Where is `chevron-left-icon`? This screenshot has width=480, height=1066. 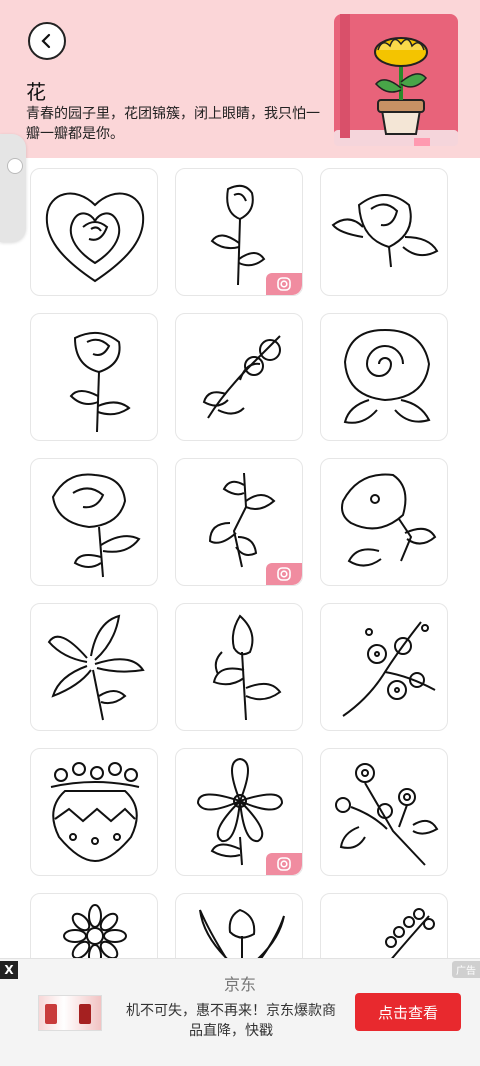
chevron-left-icon is located at coordinates (46, 41).